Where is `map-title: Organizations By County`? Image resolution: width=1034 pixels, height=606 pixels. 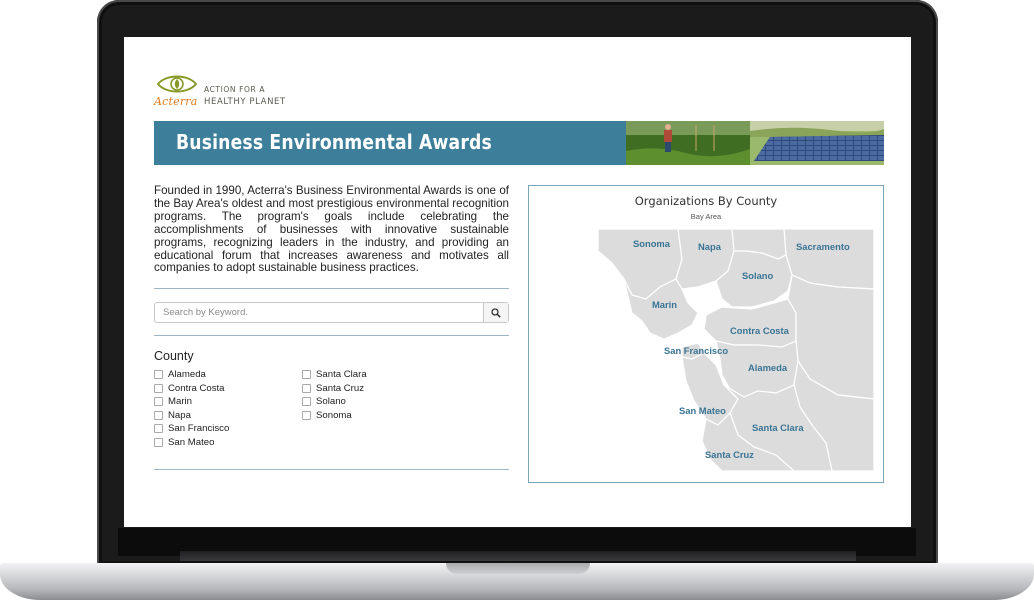
map-title: Organizations By County is located at coordinates (706, 201).